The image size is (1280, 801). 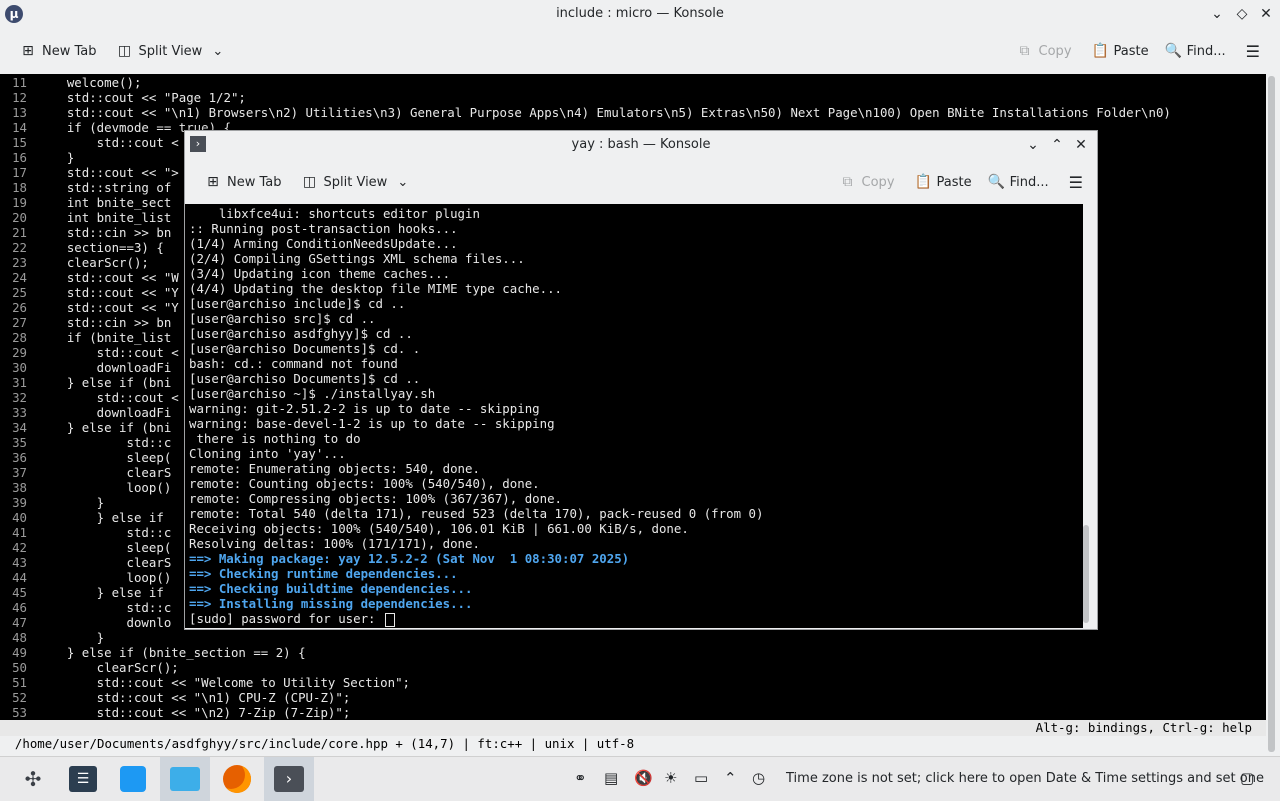 What do you see at coordinates (19, 232) in the screenshot?
I see `line-number: 21` at bounding box center [19, 232].